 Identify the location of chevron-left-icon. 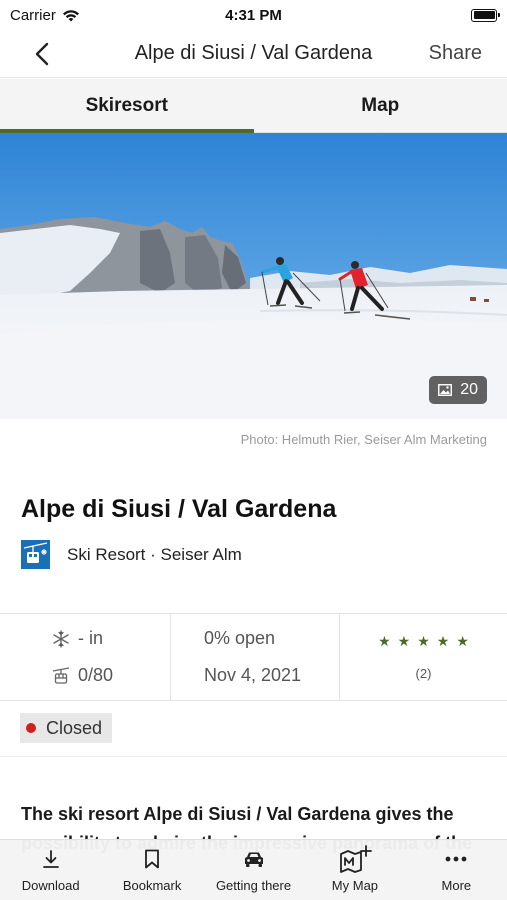
(42, 54).